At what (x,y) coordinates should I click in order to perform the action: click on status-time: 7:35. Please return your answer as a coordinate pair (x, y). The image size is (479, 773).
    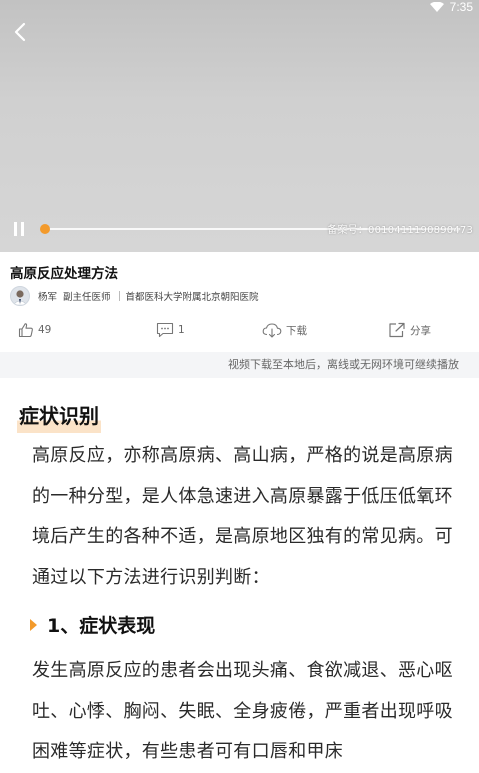
    Looking at the image, I should click on (461, 7).